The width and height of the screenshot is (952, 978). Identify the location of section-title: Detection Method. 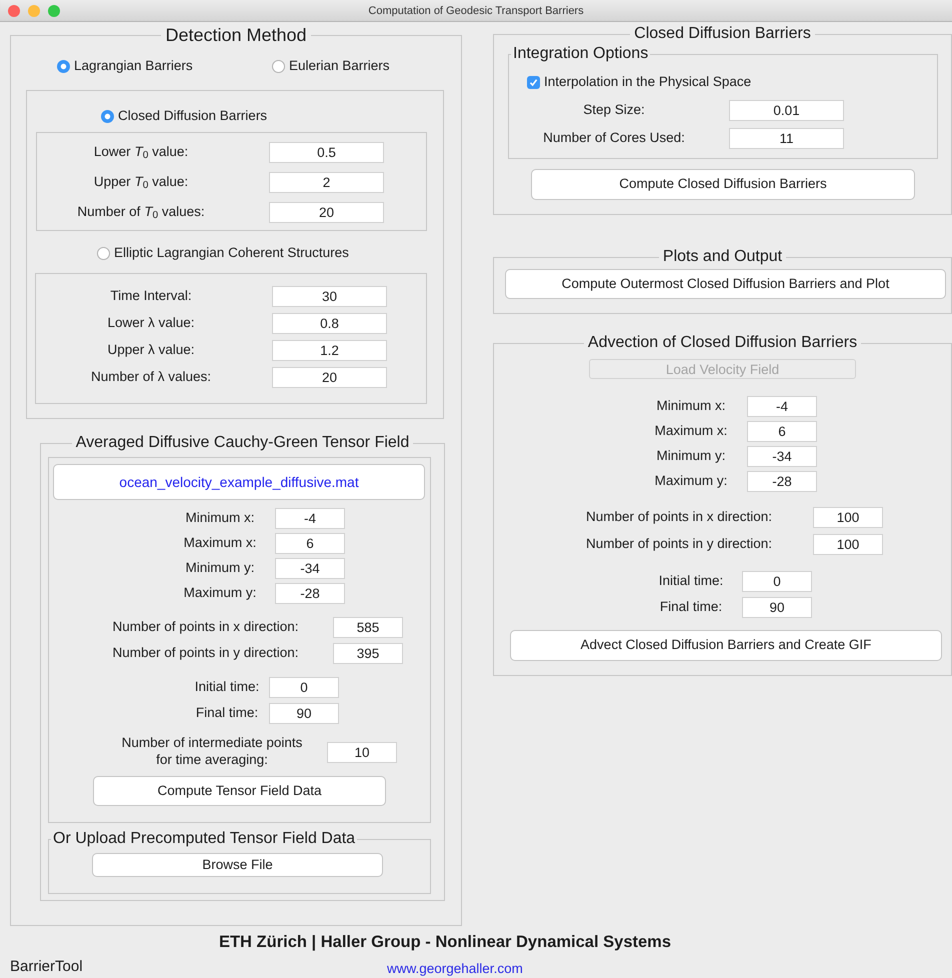
(236, 35).